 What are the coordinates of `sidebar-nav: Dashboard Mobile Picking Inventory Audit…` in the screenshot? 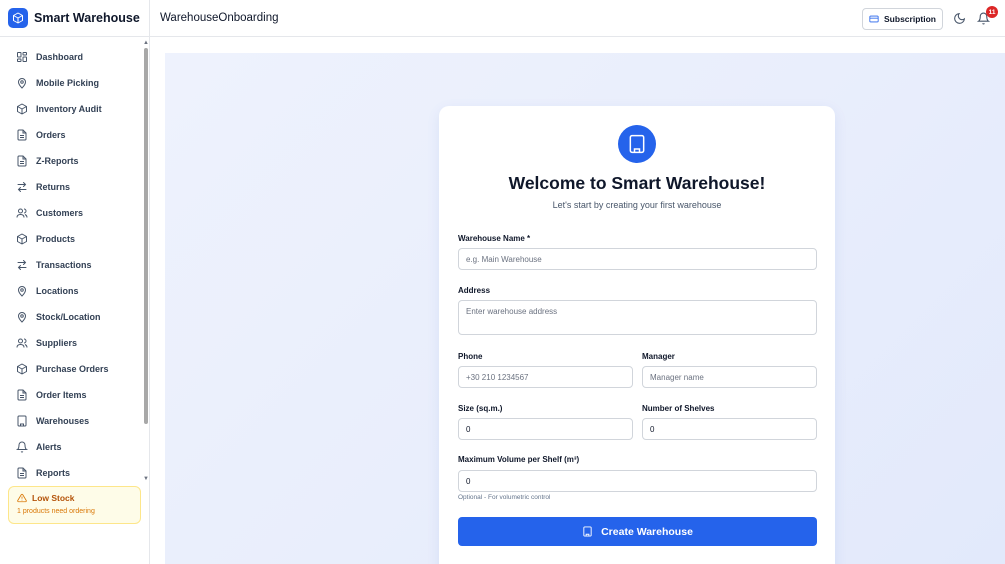 It's located at (71, 264).